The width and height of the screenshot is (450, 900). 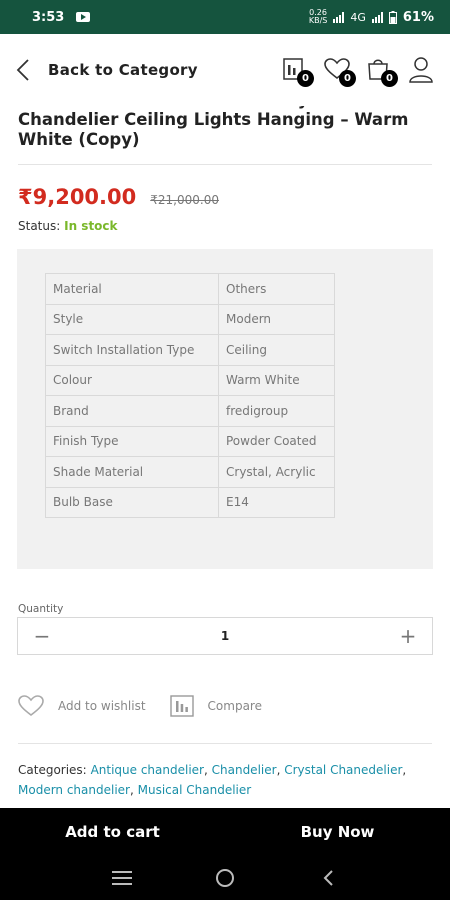 I want to click on net-speed: 0.26 KB/S, so click(x=318, y=17).